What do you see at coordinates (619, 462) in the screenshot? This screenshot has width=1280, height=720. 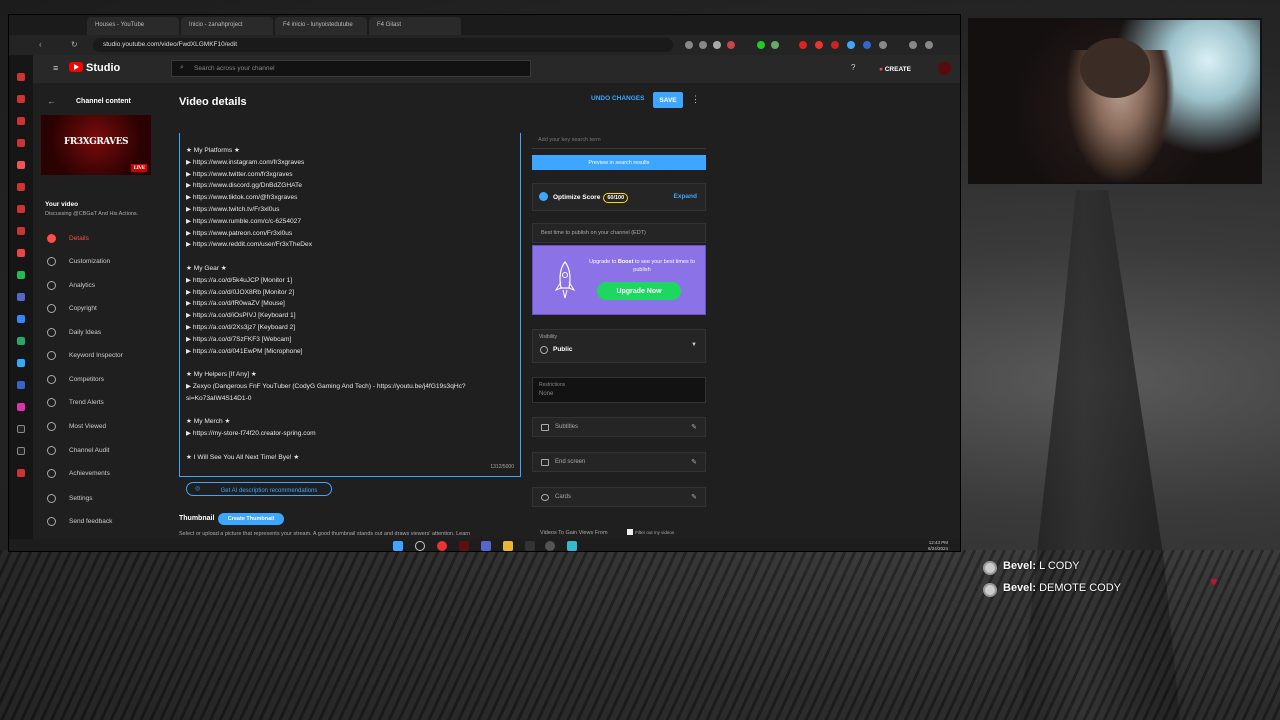 I see `end-screen-row: End screen ✎` at bounding box center [619, 462].